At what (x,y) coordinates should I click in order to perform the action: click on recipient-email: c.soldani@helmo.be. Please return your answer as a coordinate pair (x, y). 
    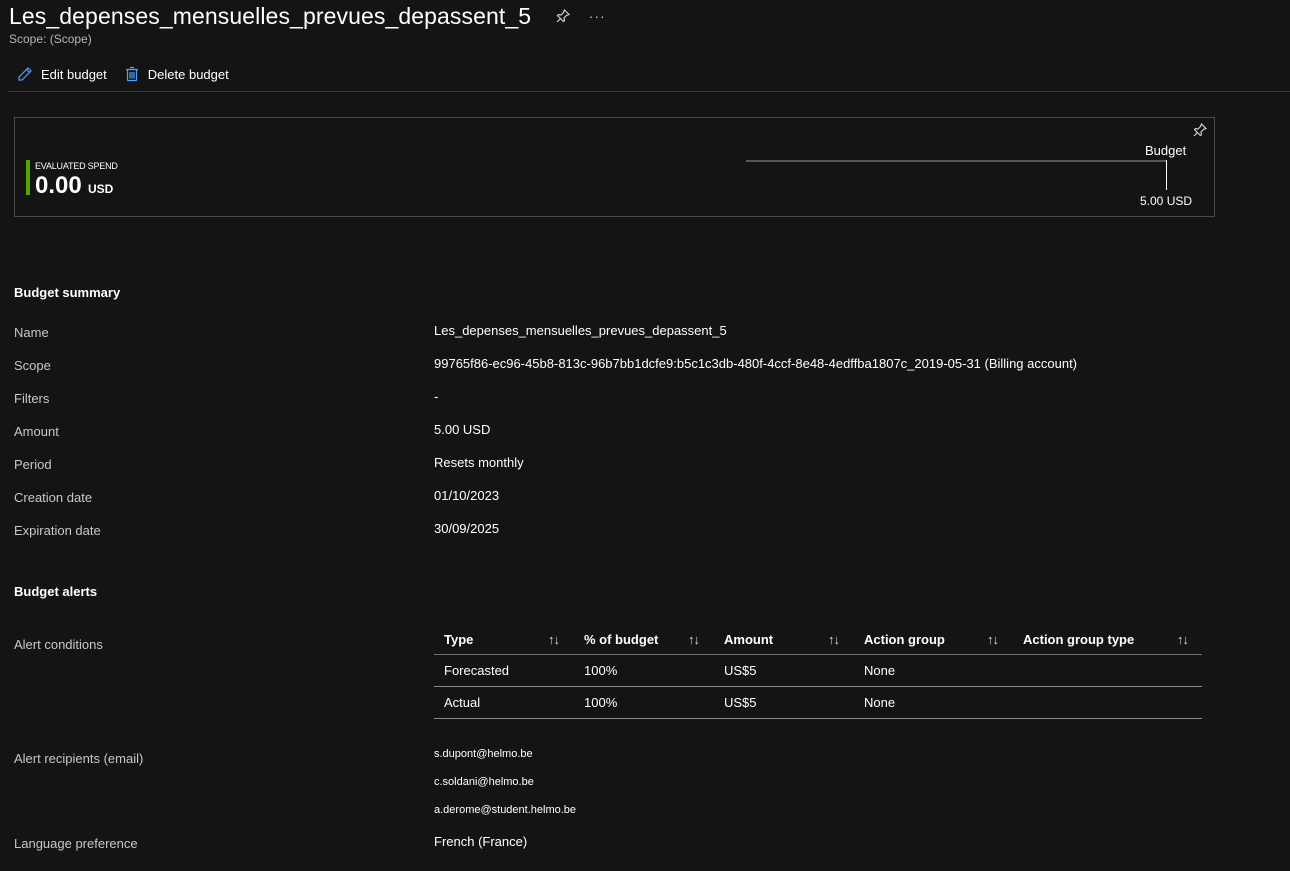
    Looking at the image, I should click on (484, 782).